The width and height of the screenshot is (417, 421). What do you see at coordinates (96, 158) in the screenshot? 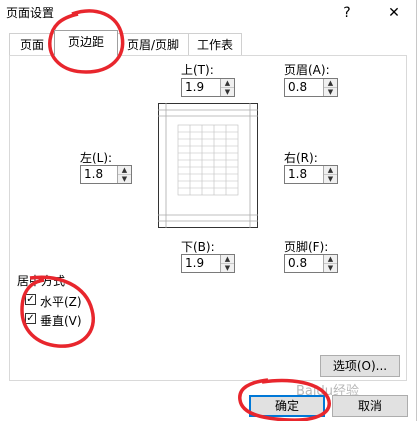
I see `left-margin-label: 左(L):` at bounding box center [96, 158].